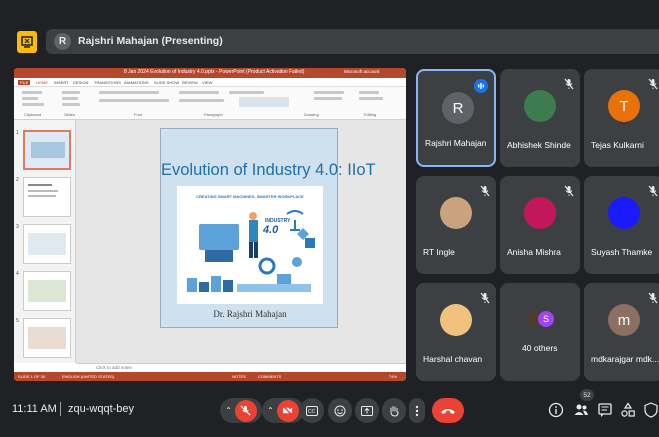  What do you see at coordinates (628, 410) in the screenshot?
I see `activities-icon` at bounding box center [628, 410].